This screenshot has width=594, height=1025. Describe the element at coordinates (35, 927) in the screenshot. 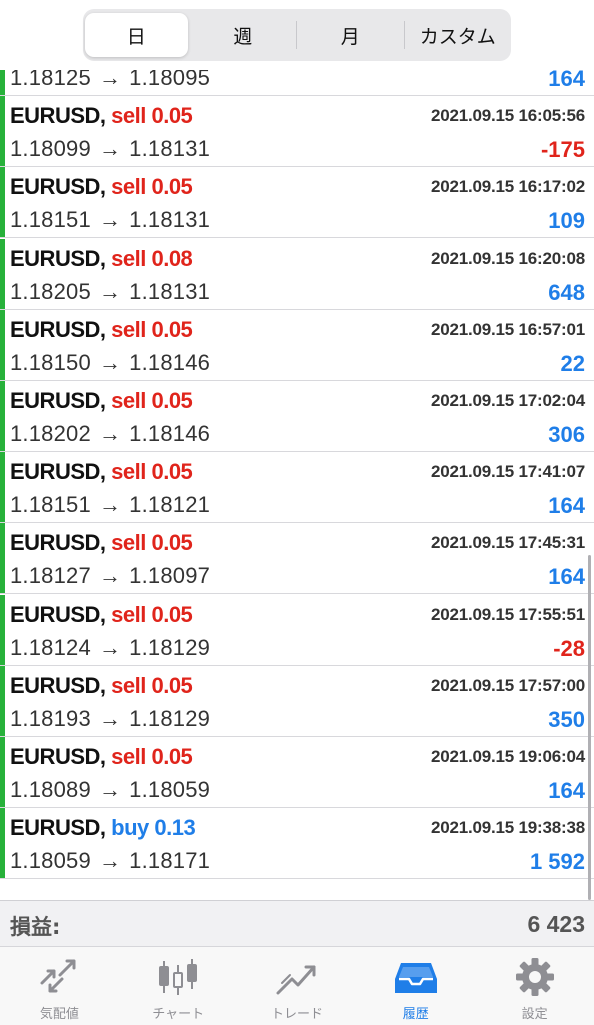

I see `summary-label: 損益:` at that location.